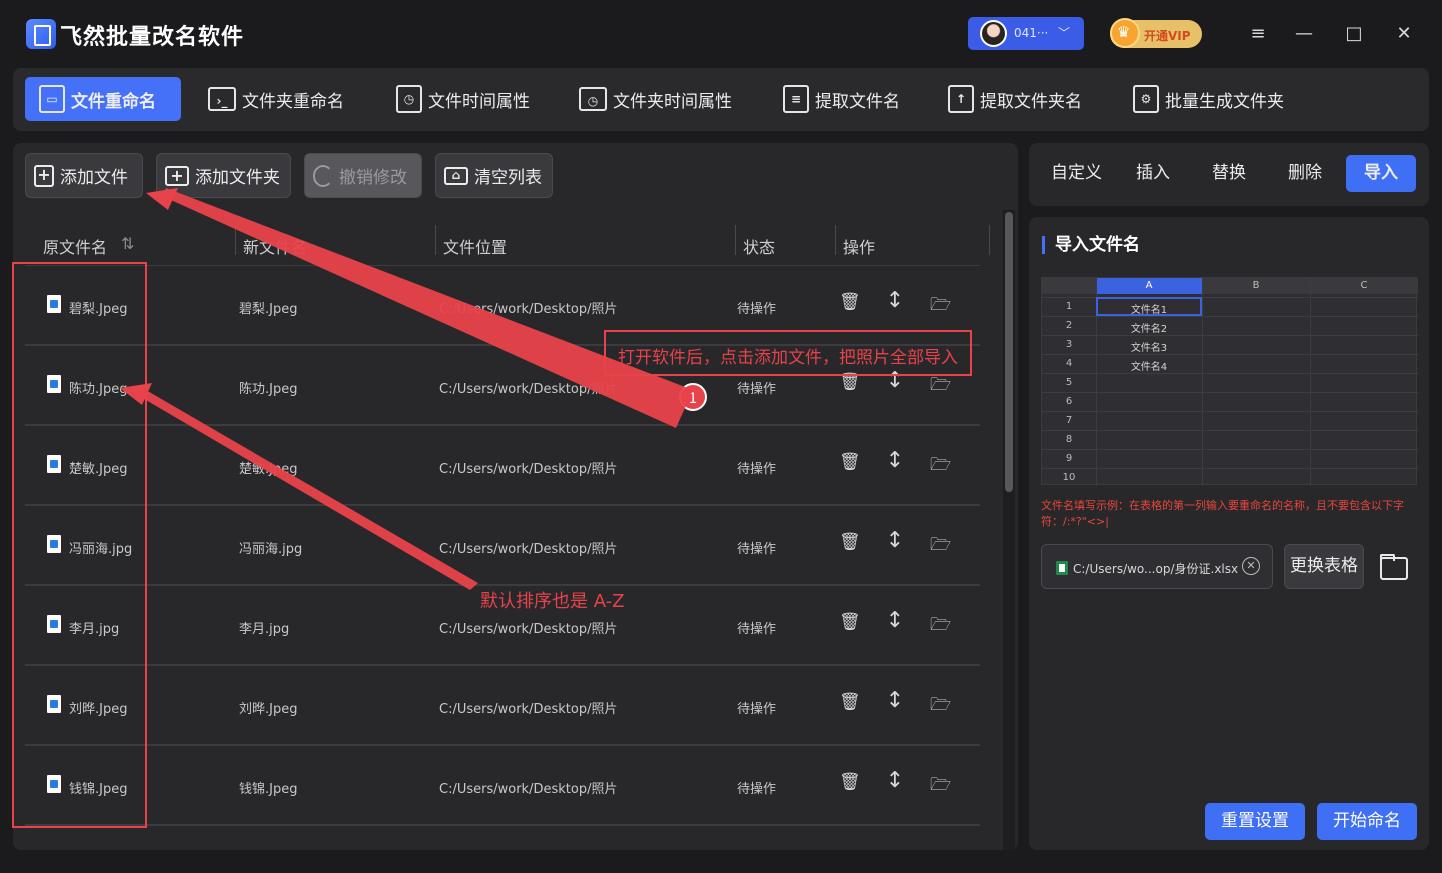 This screenshot has width=1442, height=873. I want to click on folder-clock-icon: ◷, so click(593, 99).